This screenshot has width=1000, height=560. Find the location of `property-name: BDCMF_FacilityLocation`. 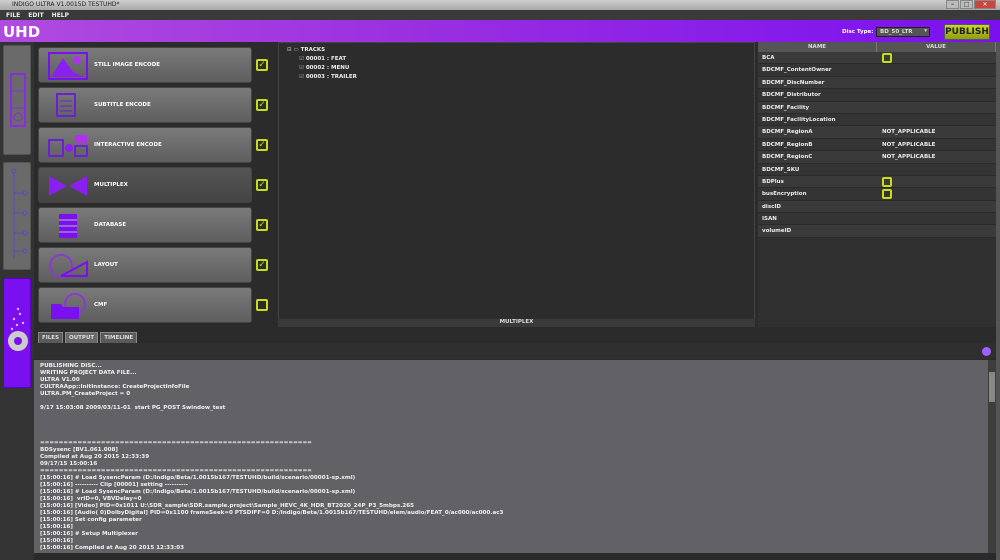

property-name: BDCMF_FacilityLocation is located at coordinates (799, 119).